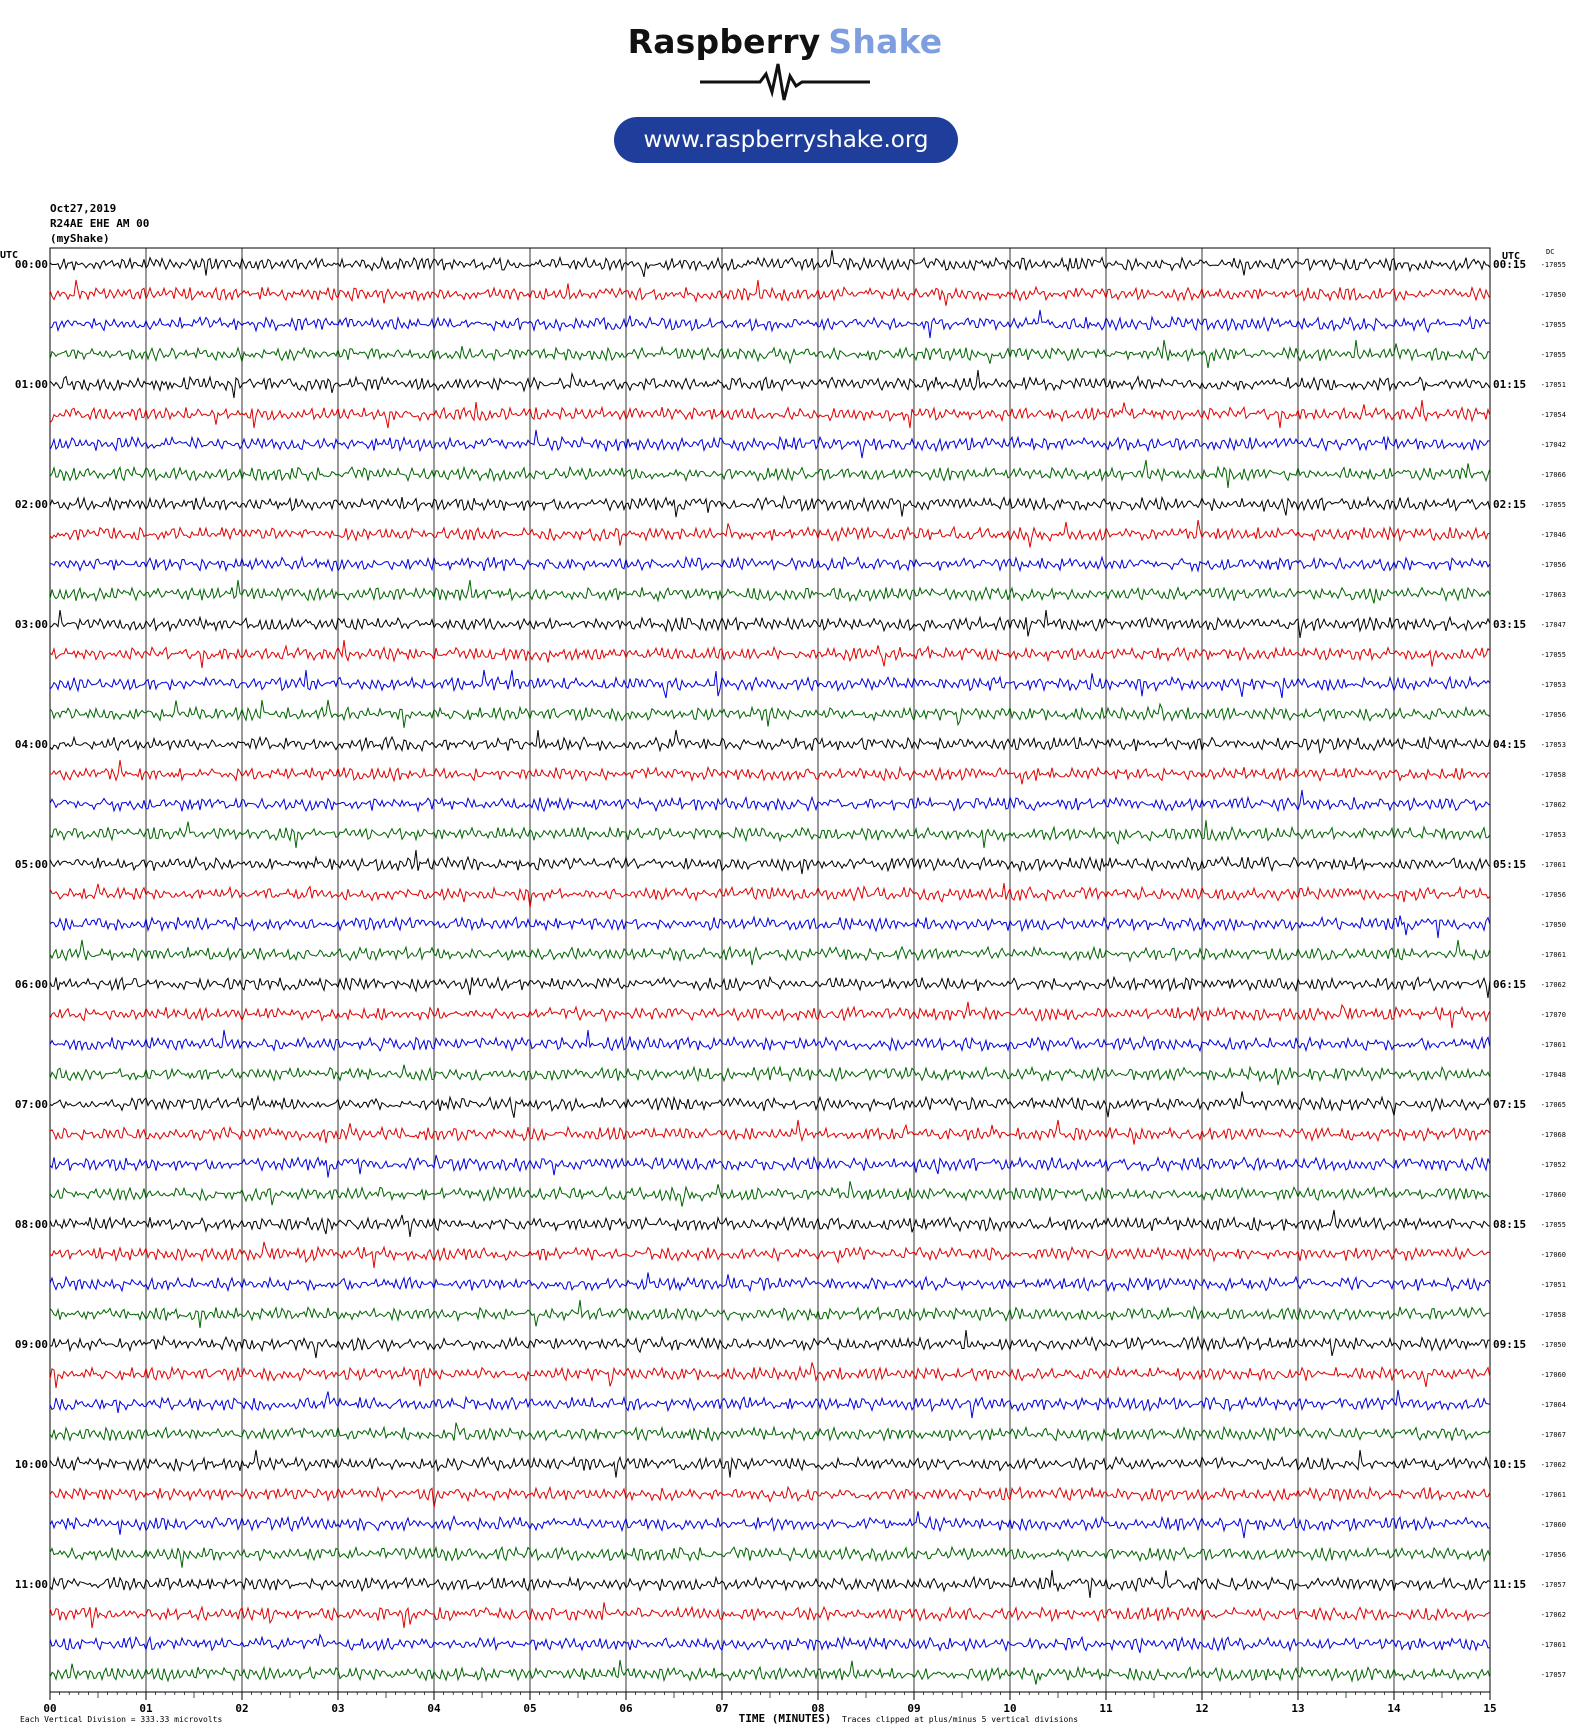  I want to click on row-time-label-right: 06:15, so click(1509, 984).